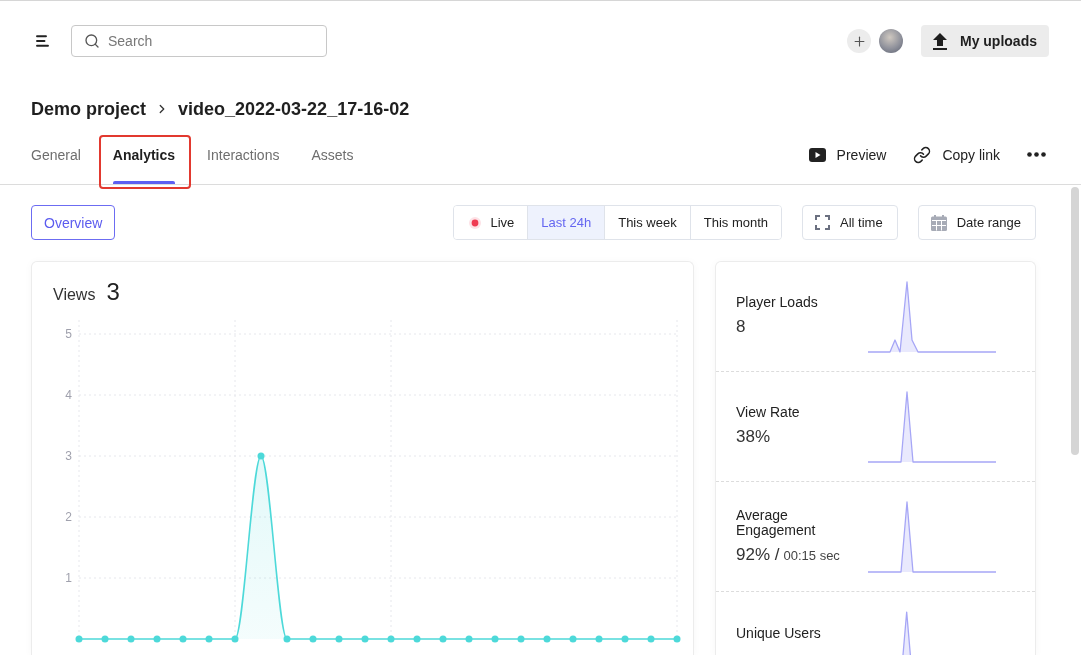 This screenshot has width=1081, height=655. Describe the element at coordinates (817, 154) in the screenshot. I see `play-icon` at that location.